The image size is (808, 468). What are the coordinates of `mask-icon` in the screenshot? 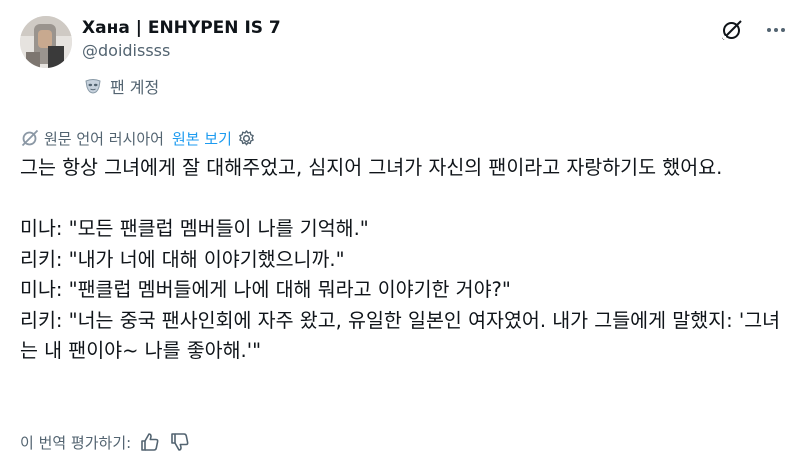 It's located at (93, 86).